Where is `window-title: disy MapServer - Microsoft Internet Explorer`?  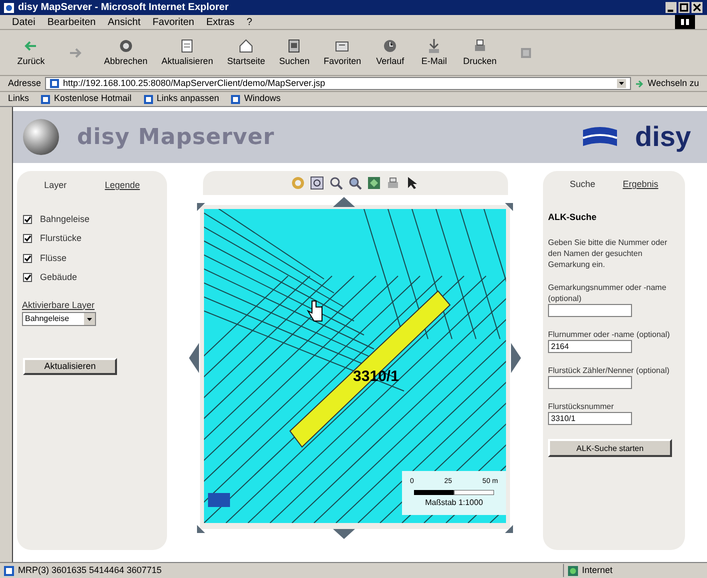 window-title: disy MapServer - Microsoft Internet Explorer is located at coordinates (123, 8).